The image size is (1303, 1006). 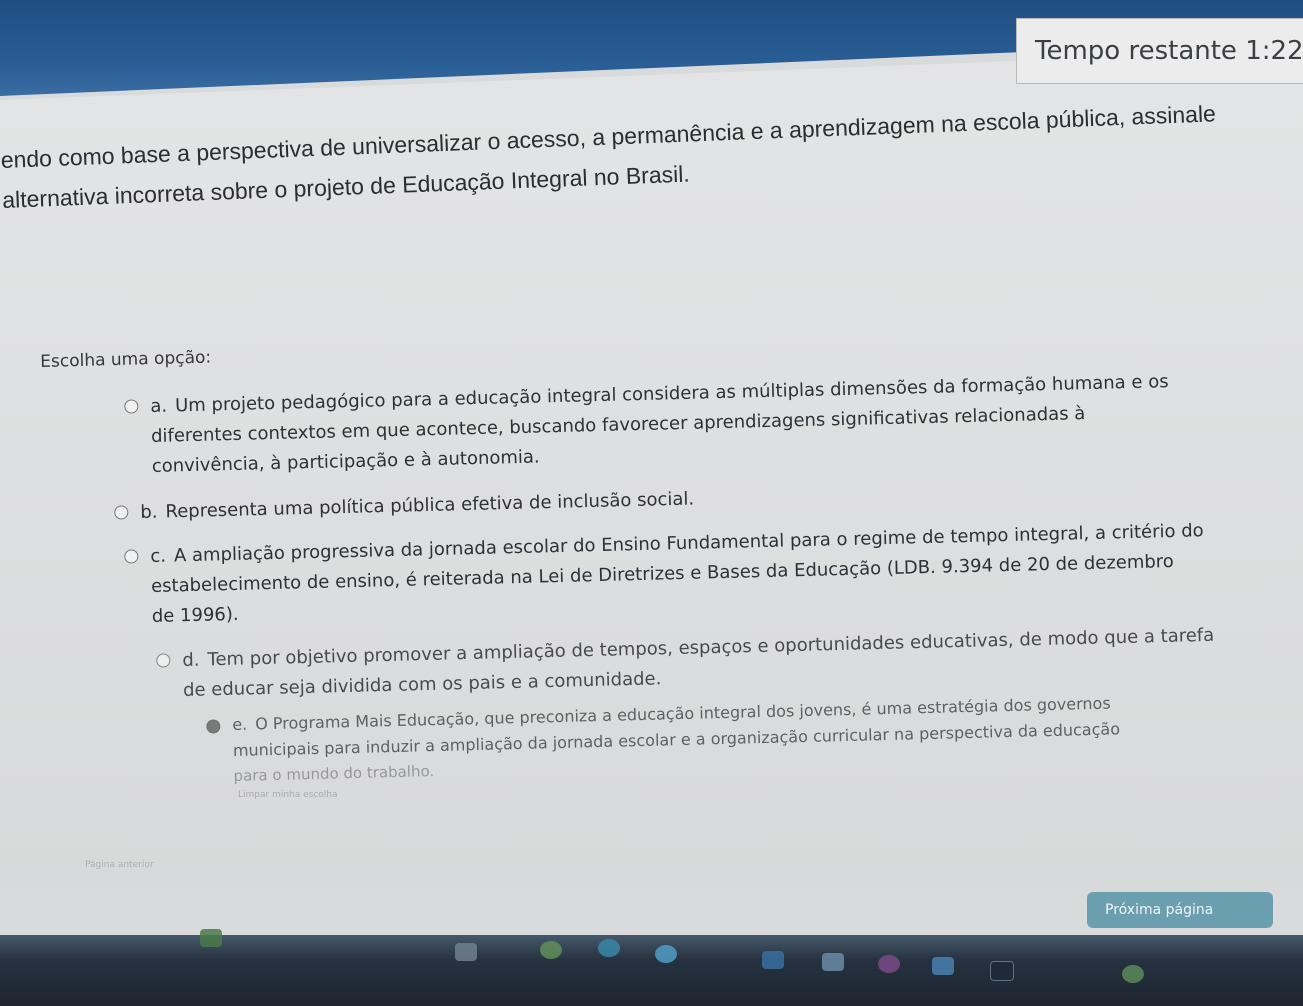 I want to click on option-letter: c., so click(x=158, y=556).